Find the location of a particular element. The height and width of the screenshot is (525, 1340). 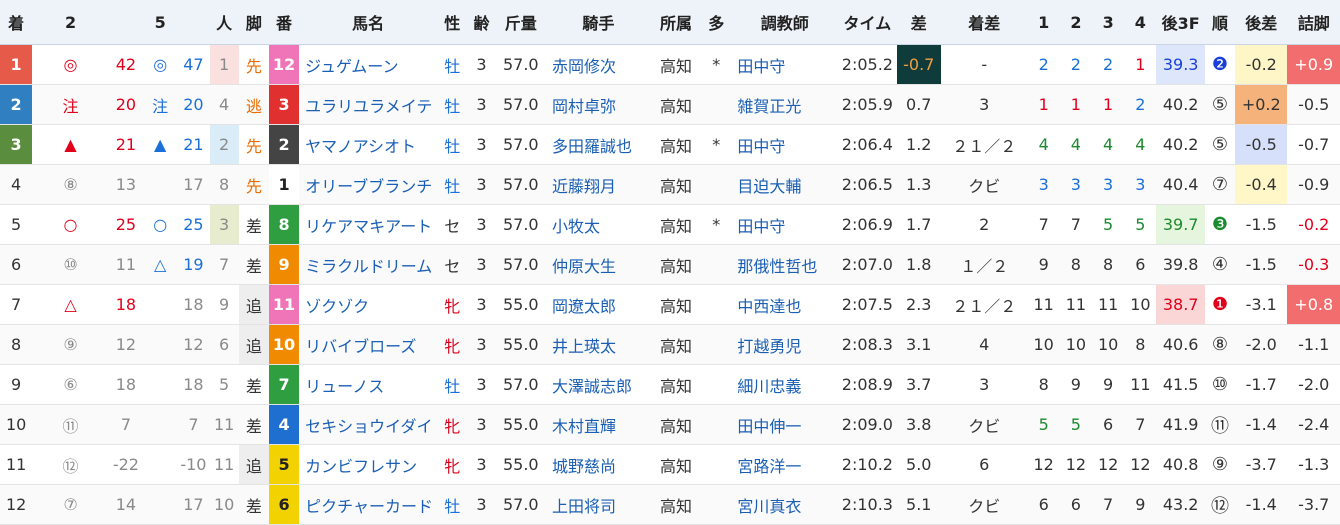

column-header: 性 is located at coordinates (452, 22).